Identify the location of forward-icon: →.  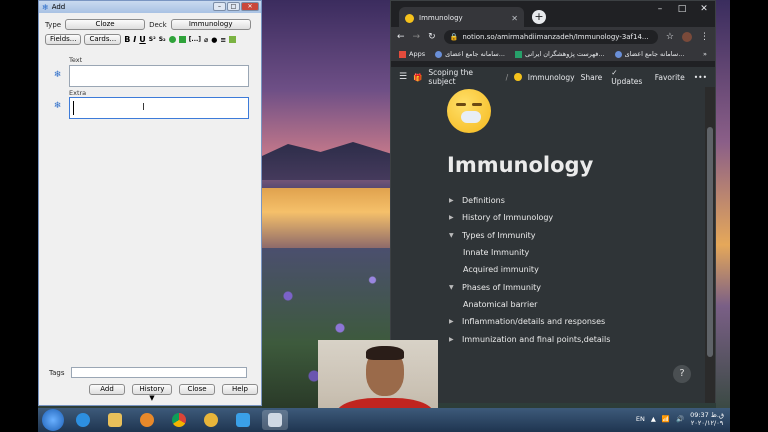
(417, 37).